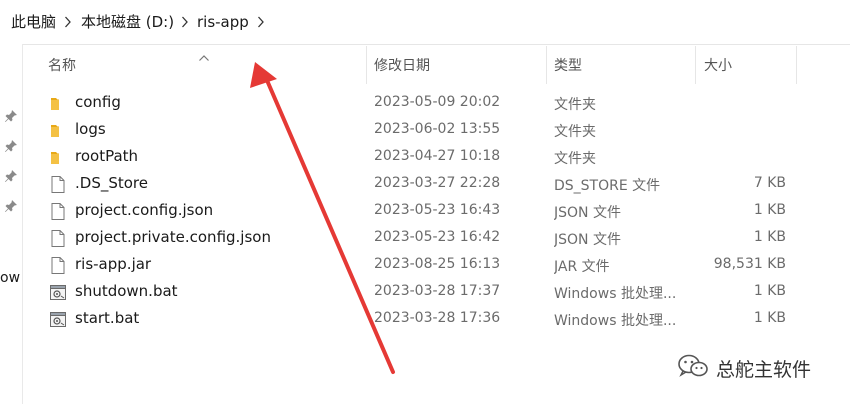  Describe the element at coordinates (437, 129) in the screenshot. I see `file-modified-date: 2023-06-02 13:55` at that location.